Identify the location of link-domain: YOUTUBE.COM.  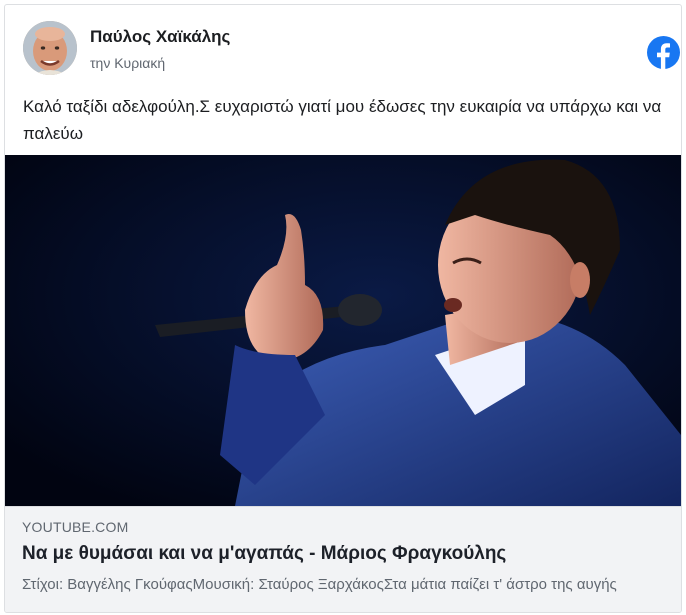
(75, 527).